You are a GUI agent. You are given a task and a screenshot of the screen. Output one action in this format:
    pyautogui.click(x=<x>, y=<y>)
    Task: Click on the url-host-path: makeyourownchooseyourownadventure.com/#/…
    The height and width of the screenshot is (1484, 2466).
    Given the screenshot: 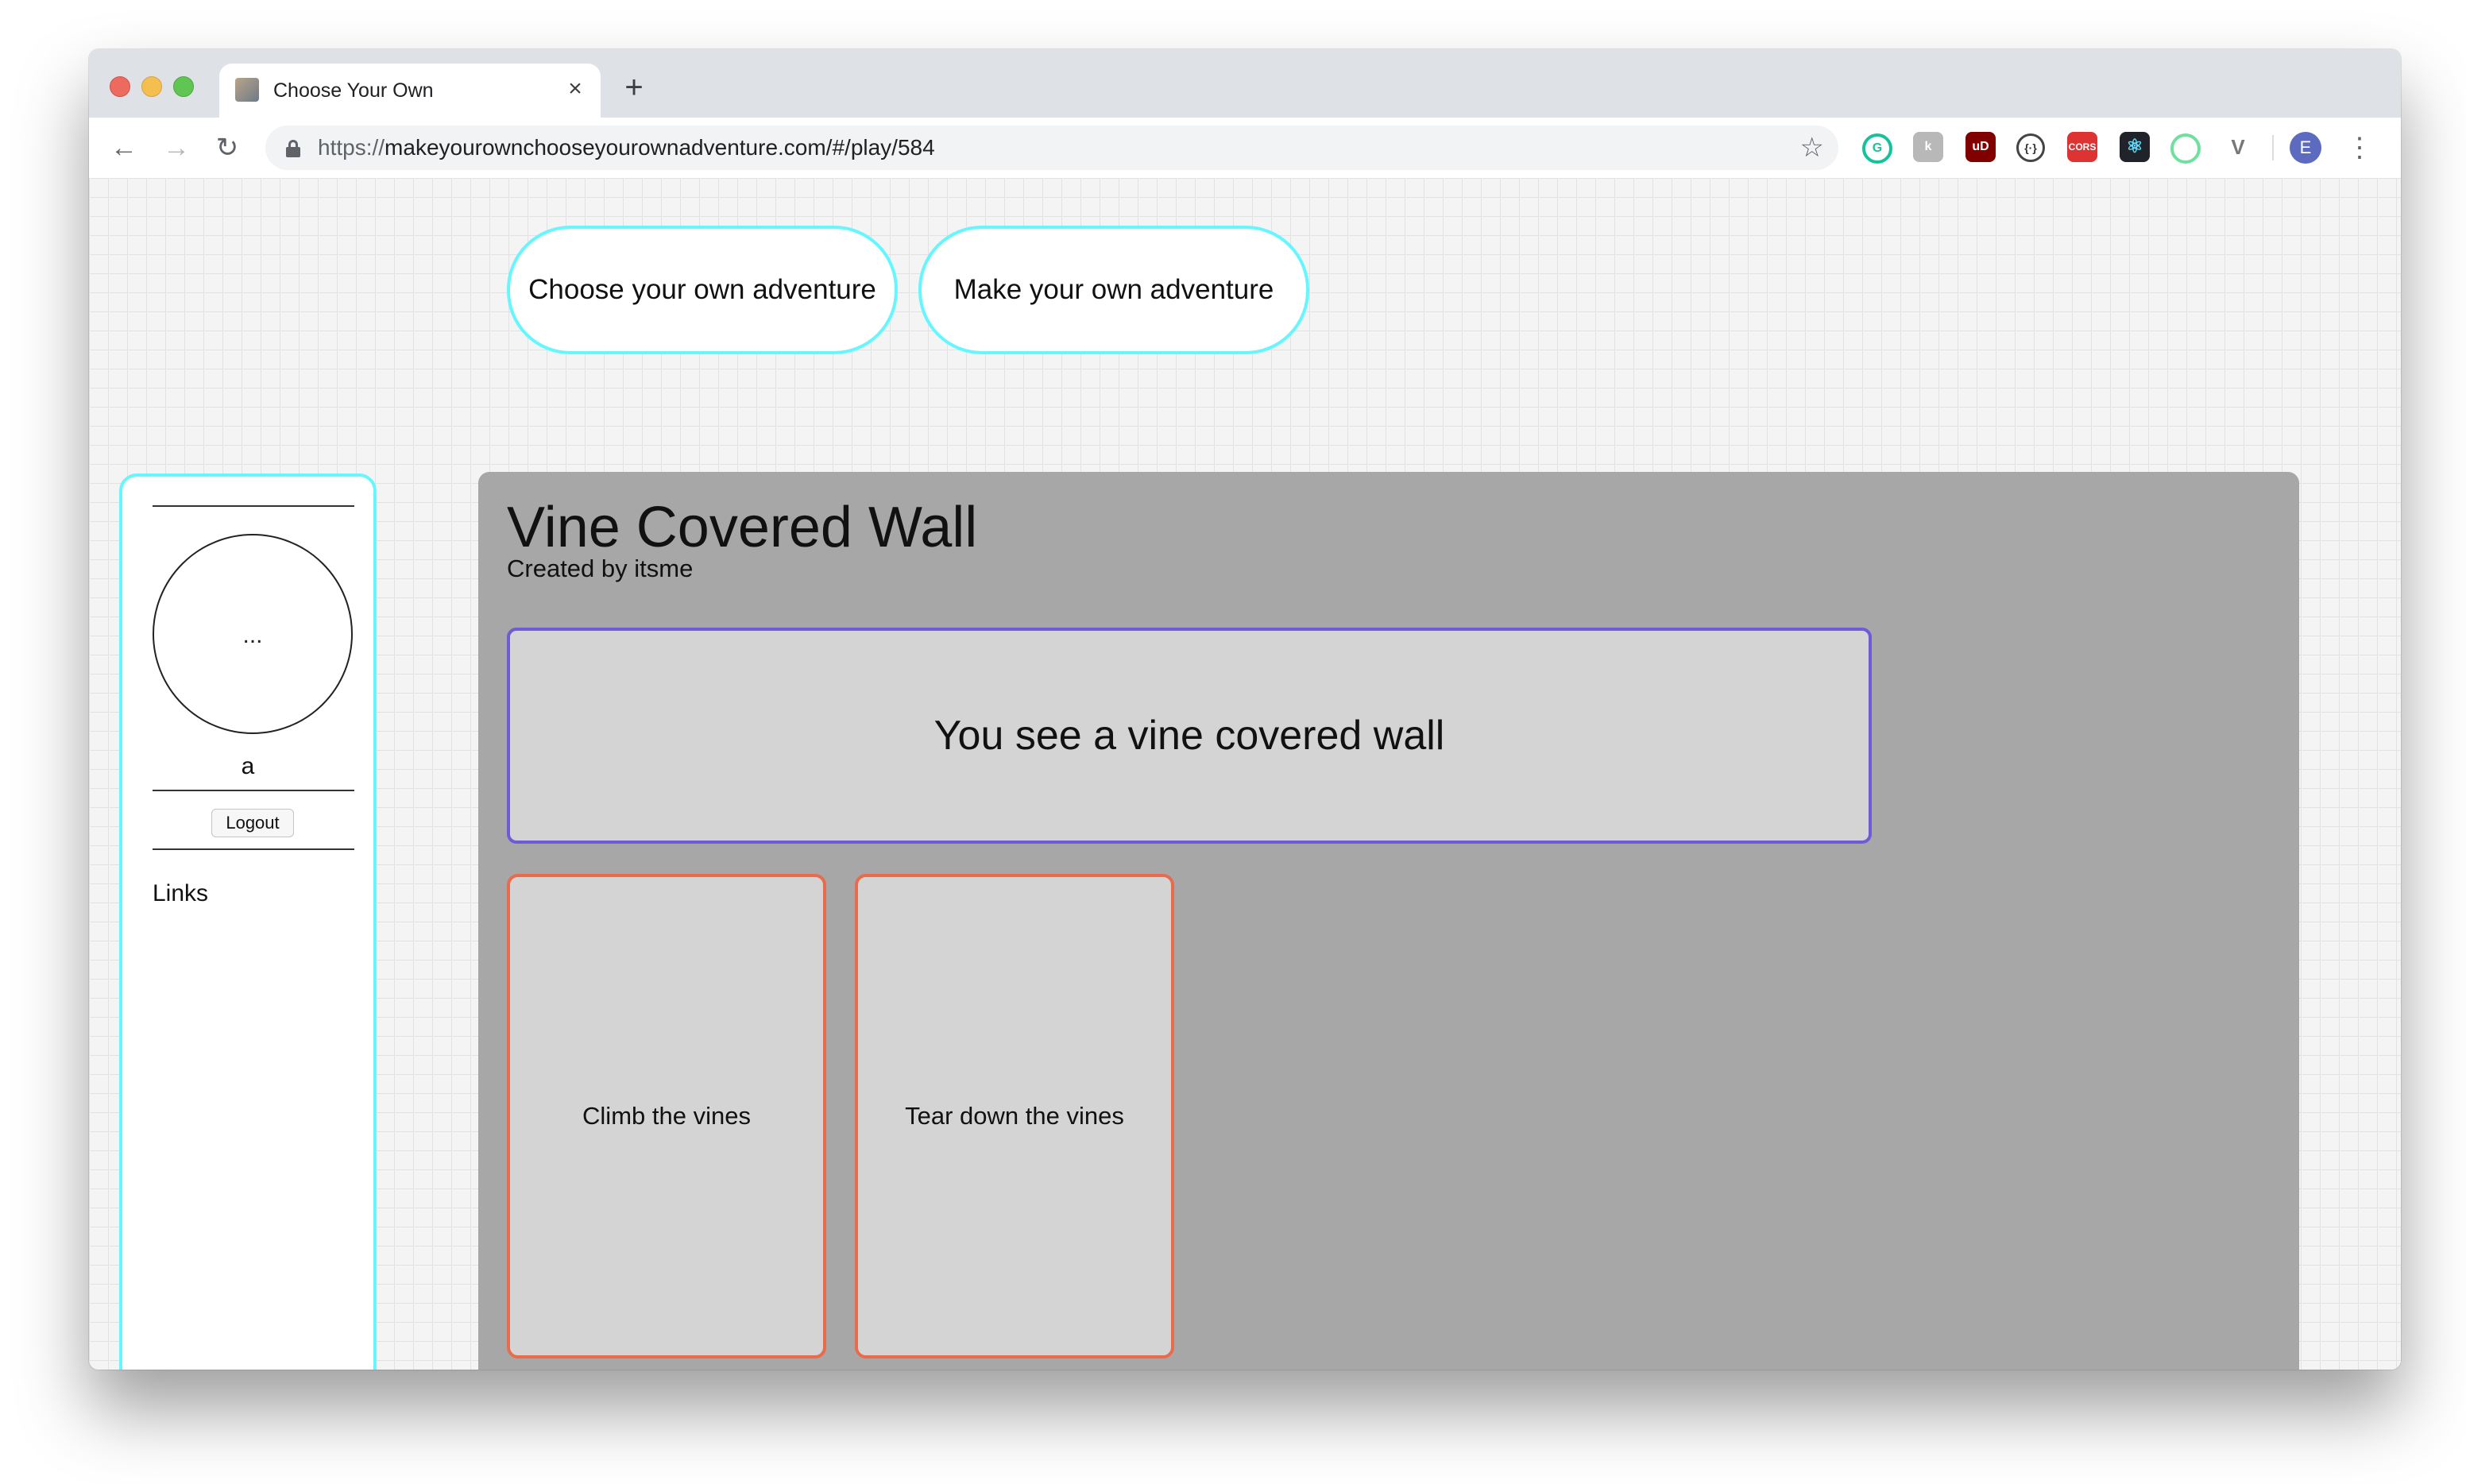 What is the action you would take?
    pyautogui.click(x=660, y=148)
    